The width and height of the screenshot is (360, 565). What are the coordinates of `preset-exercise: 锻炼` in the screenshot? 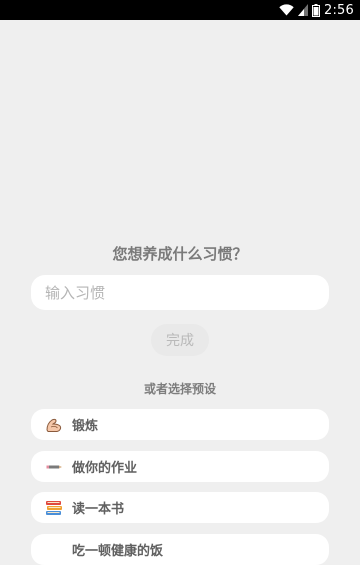 It's located at (180, 424).